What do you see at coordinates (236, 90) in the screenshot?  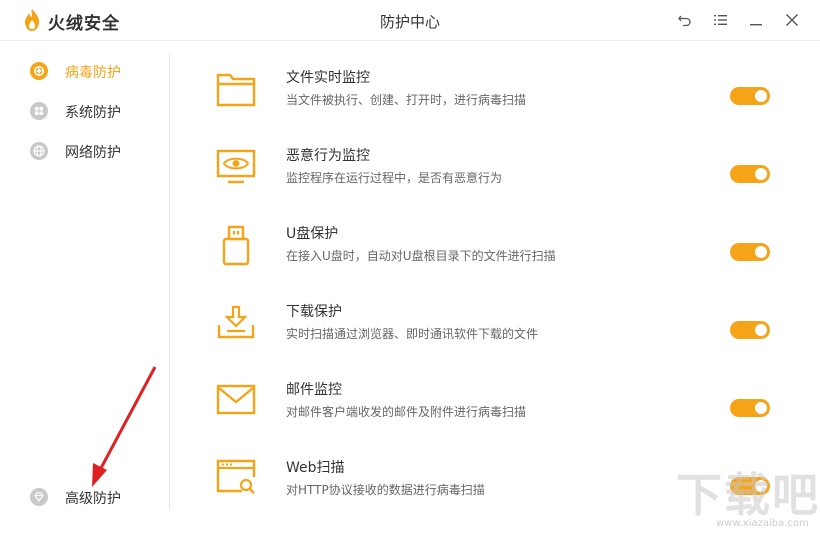 I see `folder-icon` at bounding box center [236, 90].